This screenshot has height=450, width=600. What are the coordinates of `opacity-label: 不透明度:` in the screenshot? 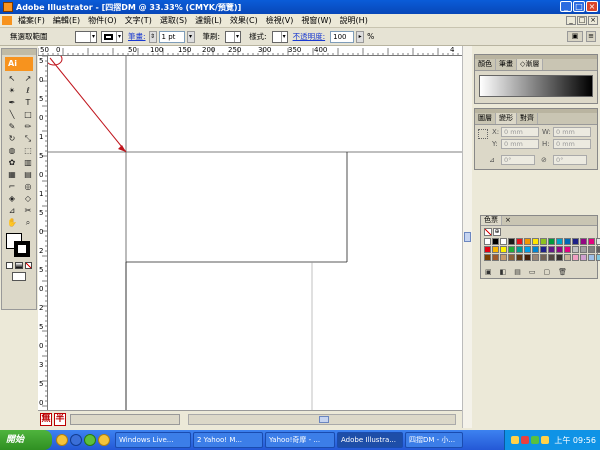 It's located at (309, 36).